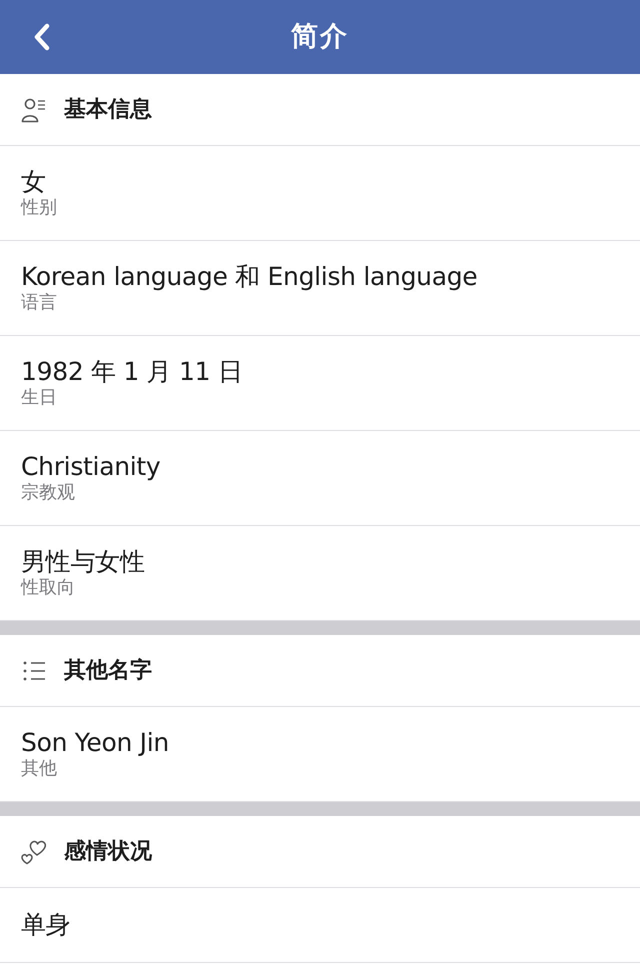 Image resolution: width=640 pixels, height=967 pixels. Describe the element at coordinates (48, 493) in the screenshot. I see `info-label: 宗教观` at that location.